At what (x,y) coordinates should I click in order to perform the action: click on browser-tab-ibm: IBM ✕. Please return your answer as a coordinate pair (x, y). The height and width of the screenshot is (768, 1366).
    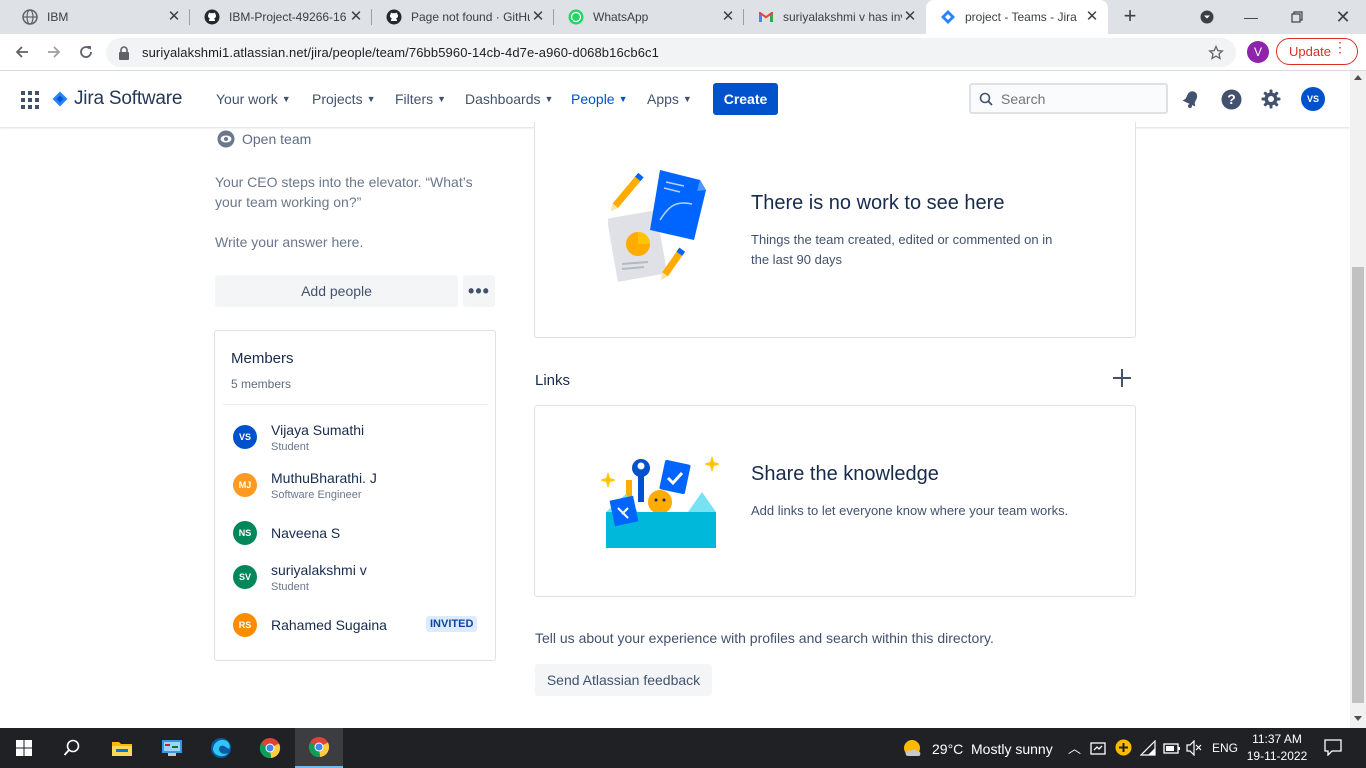
    Looking at the image, I should click on (99, 17).